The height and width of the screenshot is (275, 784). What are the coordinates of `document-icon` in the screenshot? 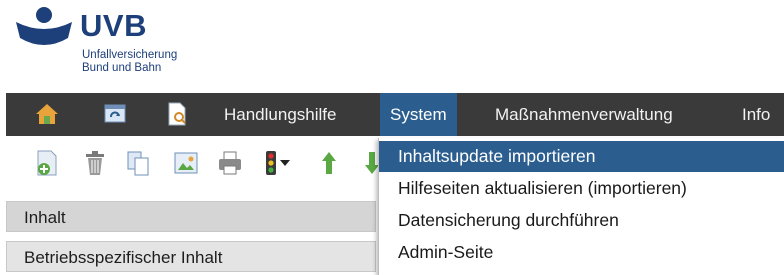 It's located at (177, 114).